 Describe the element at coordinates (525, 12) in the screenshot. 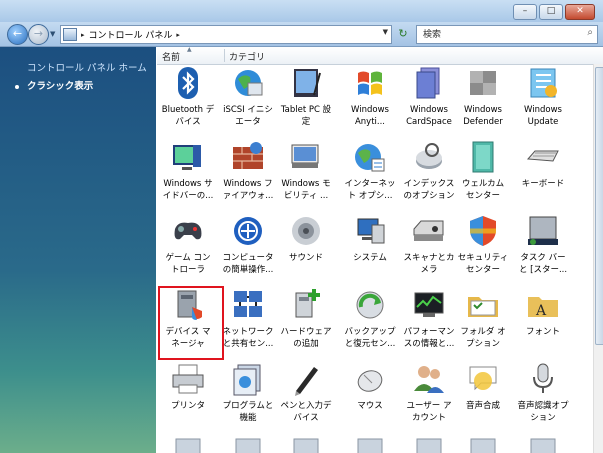

I see `minimize-button: –` at that location.